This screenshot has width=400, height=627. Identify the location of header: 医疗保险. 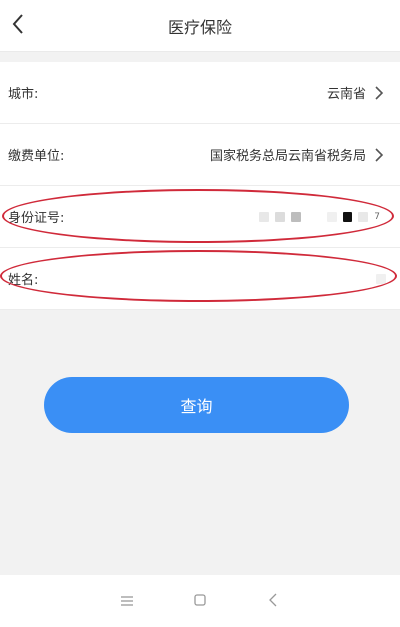
(200, 26).